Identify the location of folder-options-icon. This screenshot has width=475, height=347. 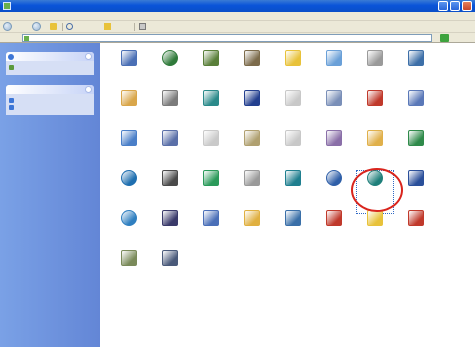
(375, 218).